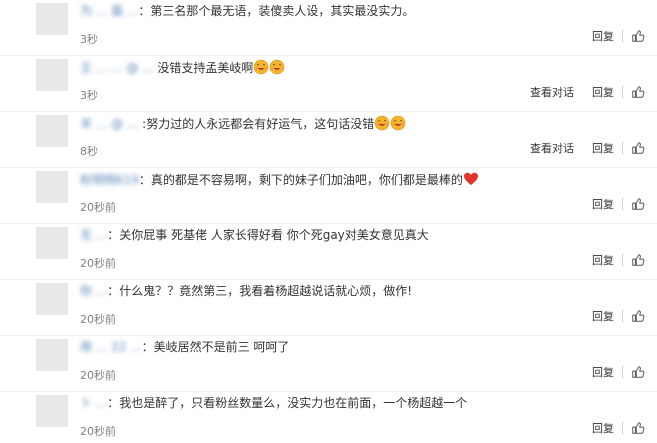 The height and width of the screenshot is (443, 657). What do you see at coordinates (205, 68) in the screenshot?
I see `comment-body: 没错支持孟美岐啊` at bounding box center [205, 68].